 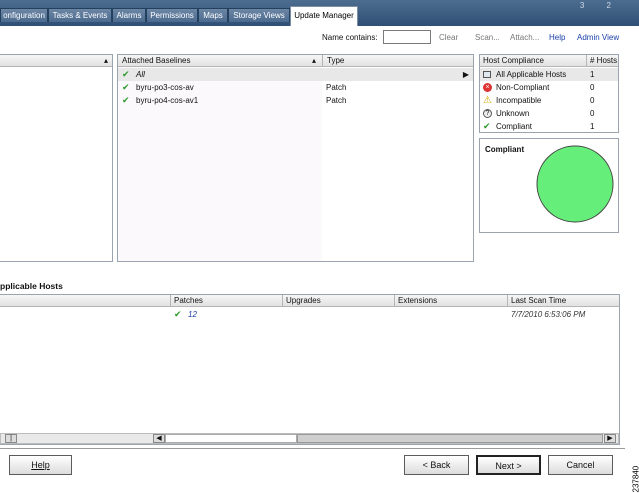 I want to click on chart-title: Compliant, so click(x=505, y=149).